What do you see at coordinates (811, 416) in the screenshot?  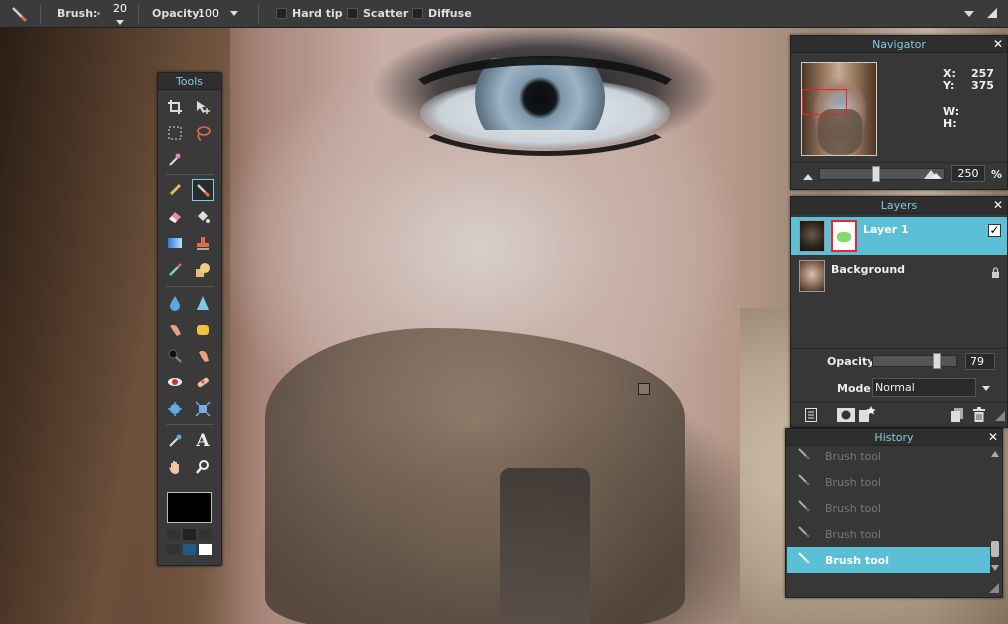 I see `layer-settings-icon` at bounding box center [811, 416].